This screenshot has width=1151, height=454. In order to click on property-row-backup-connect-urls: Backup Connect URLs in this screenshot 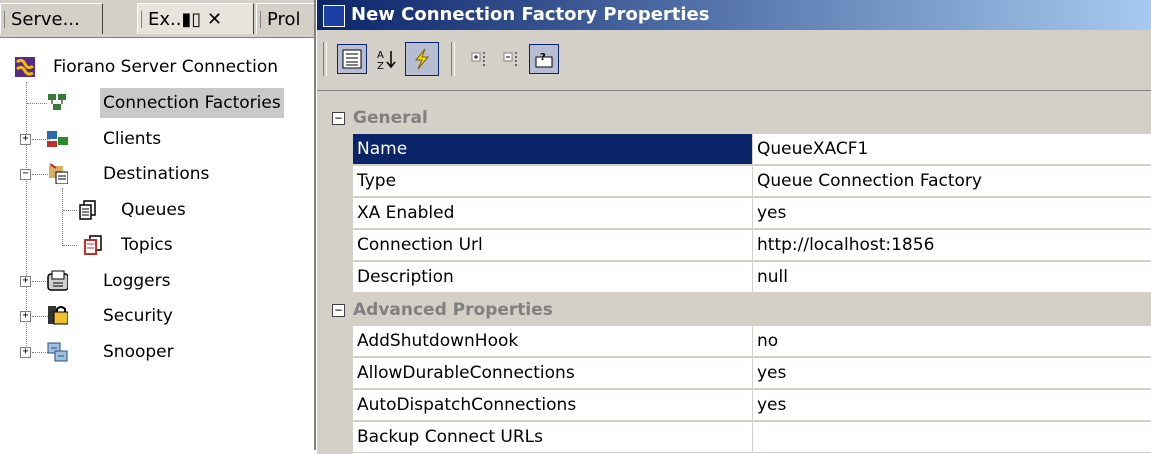, I will do `click(734, 438)`.